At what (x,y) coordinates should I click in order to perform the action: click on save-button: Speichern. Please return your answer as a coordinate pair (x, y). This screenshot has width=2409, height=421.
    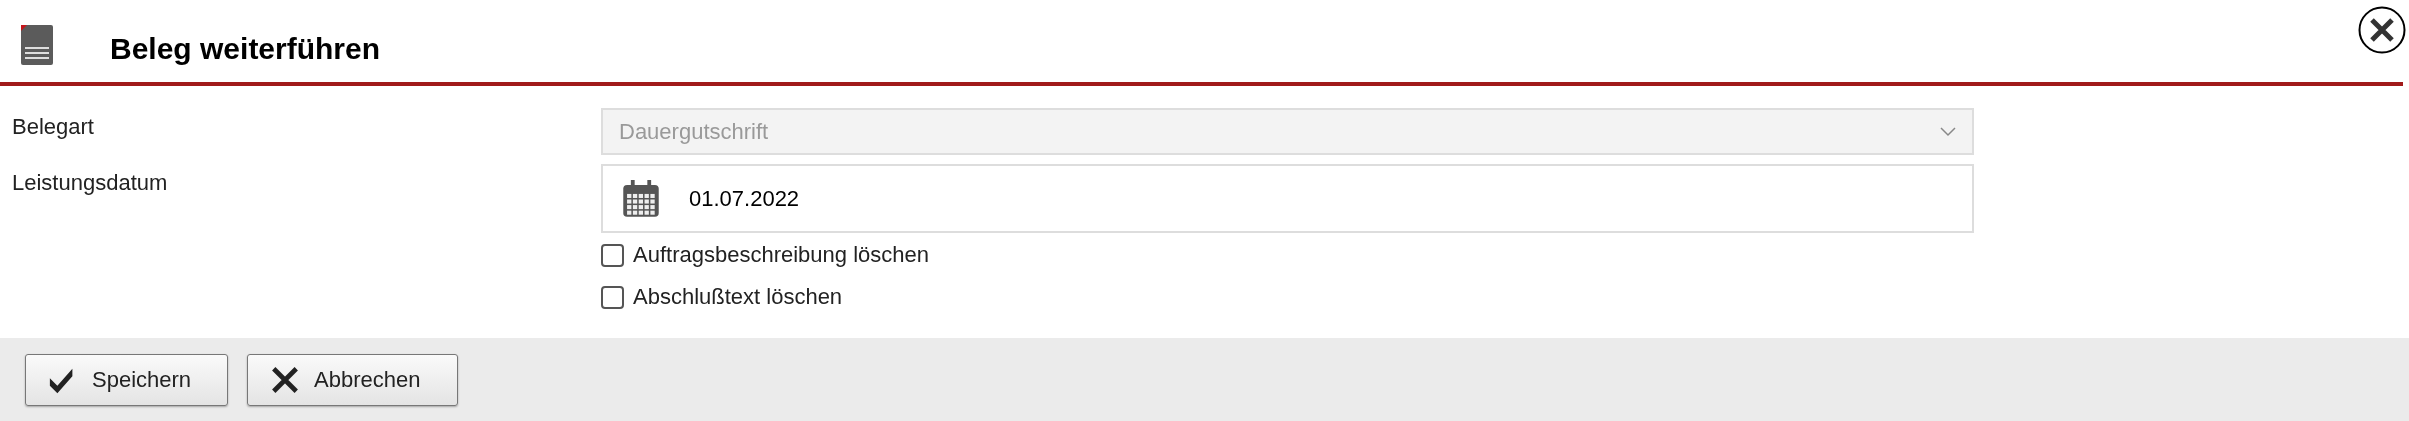
    Looking at the image, I should click on (127, 379).